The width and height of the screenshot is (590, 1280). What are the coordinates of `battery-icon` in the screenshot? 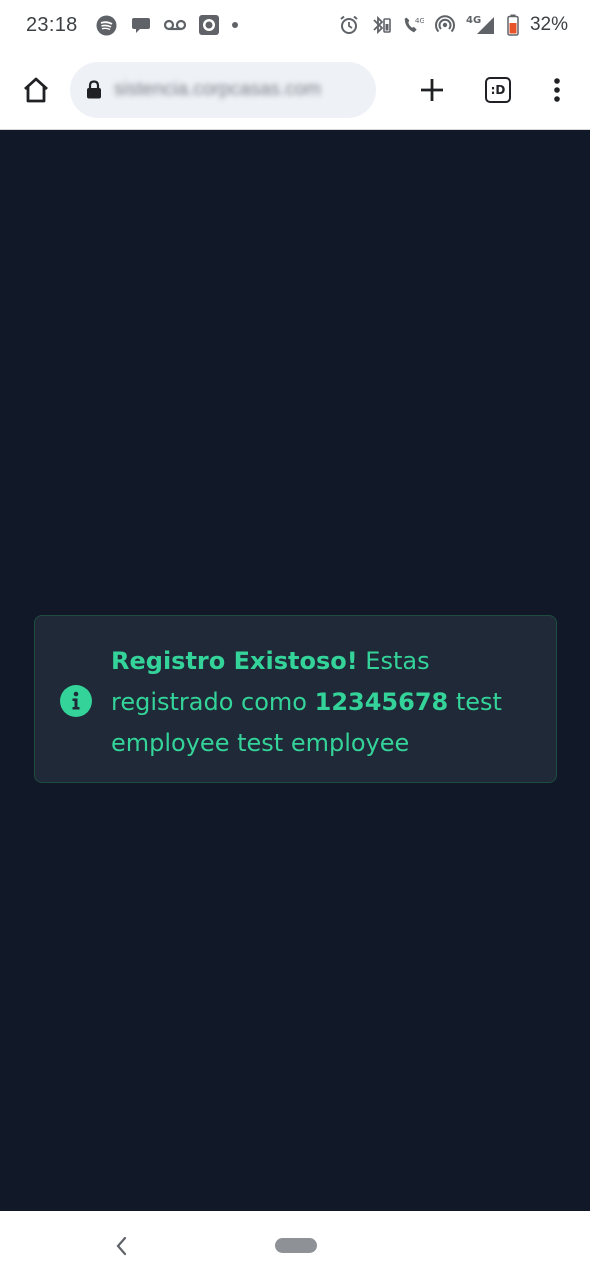 It's located at (513, 25).